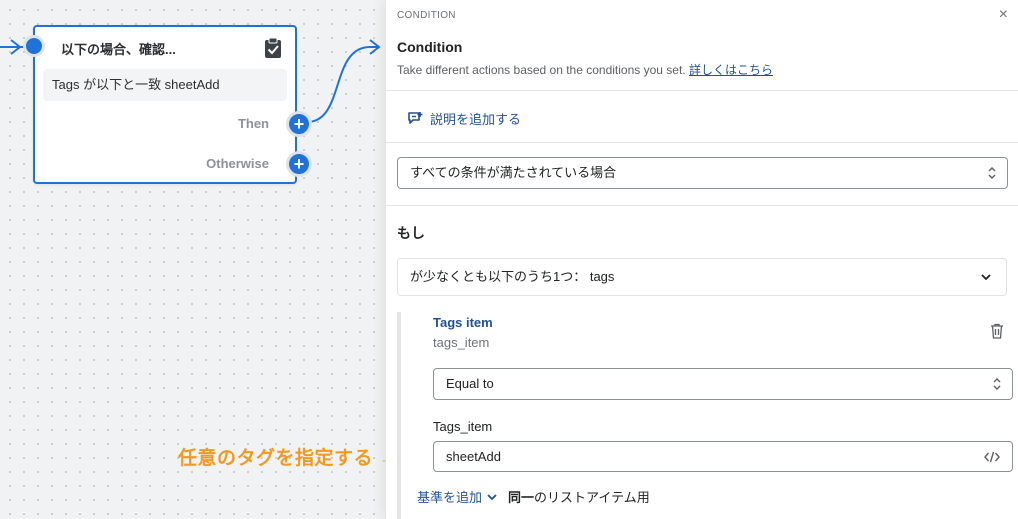  Describe the element at coordinates (702, 277) in the screenshot. I see `criteria-group-header: が少なくとも以下のうち1つ： tags` at that location.